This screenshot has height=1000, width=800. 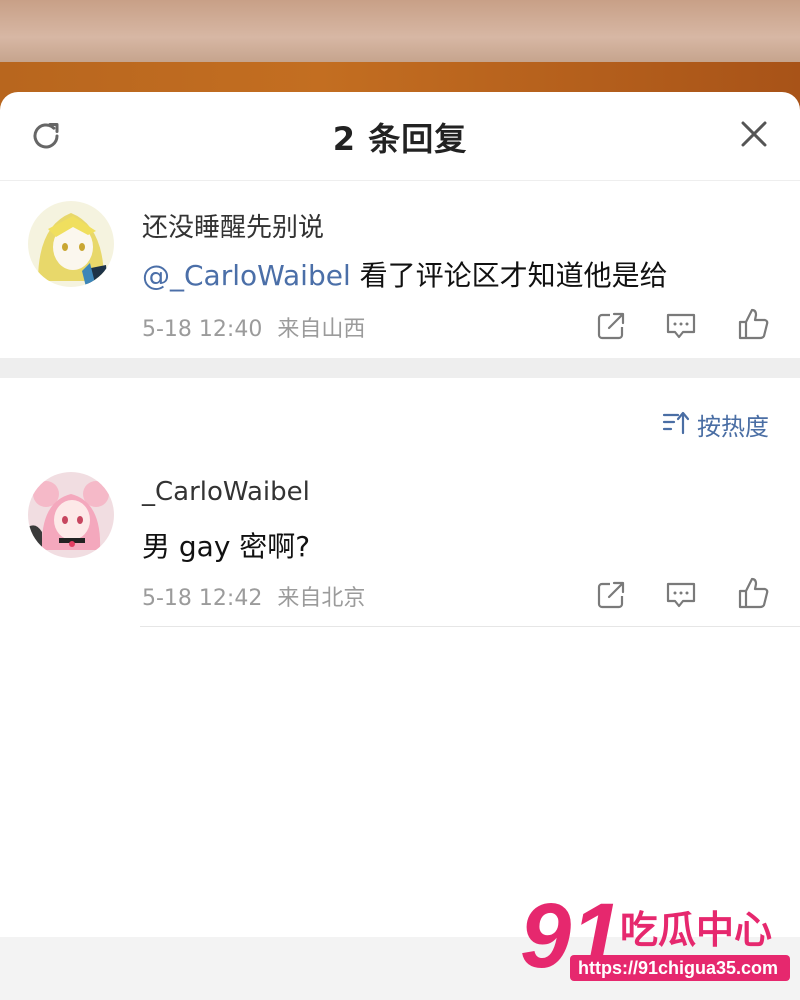 What do you see at coordinates (321, 329) in the screenshot?
I see `comment-location: 来自山西` at bounding box center [321, 329].